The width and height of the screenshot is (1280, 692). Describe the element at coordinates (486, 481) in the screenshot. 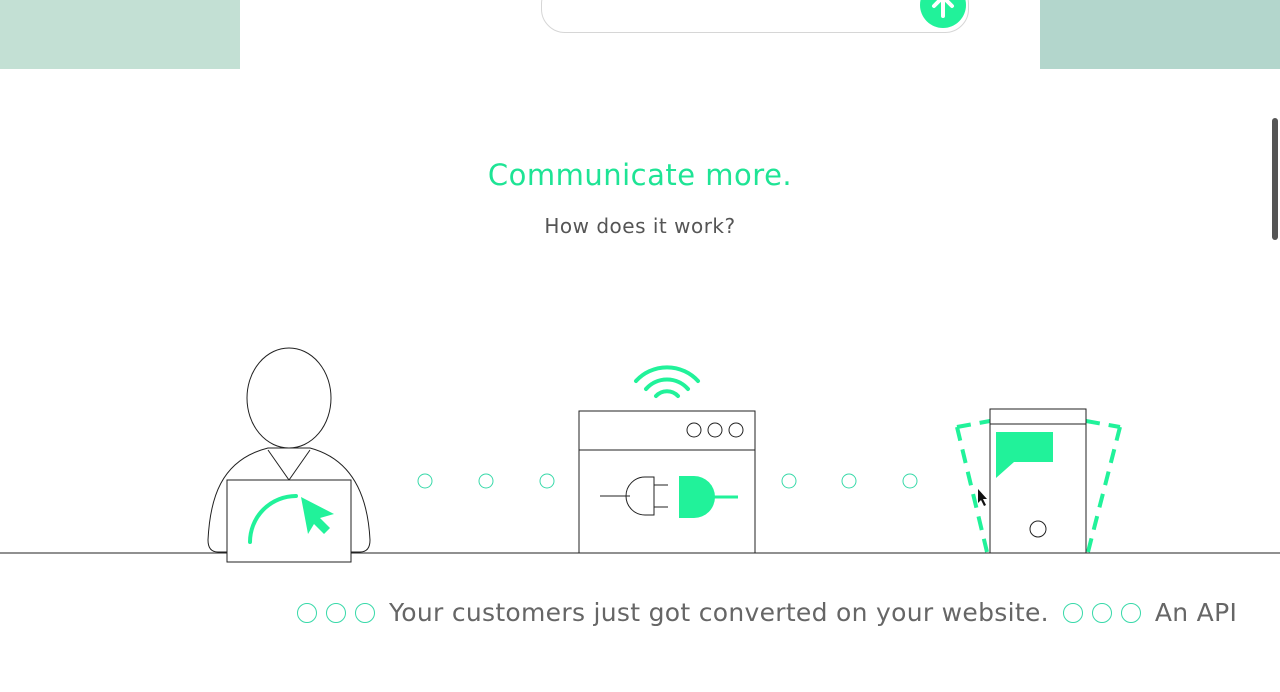

I see `connector-dots-left` at that location.